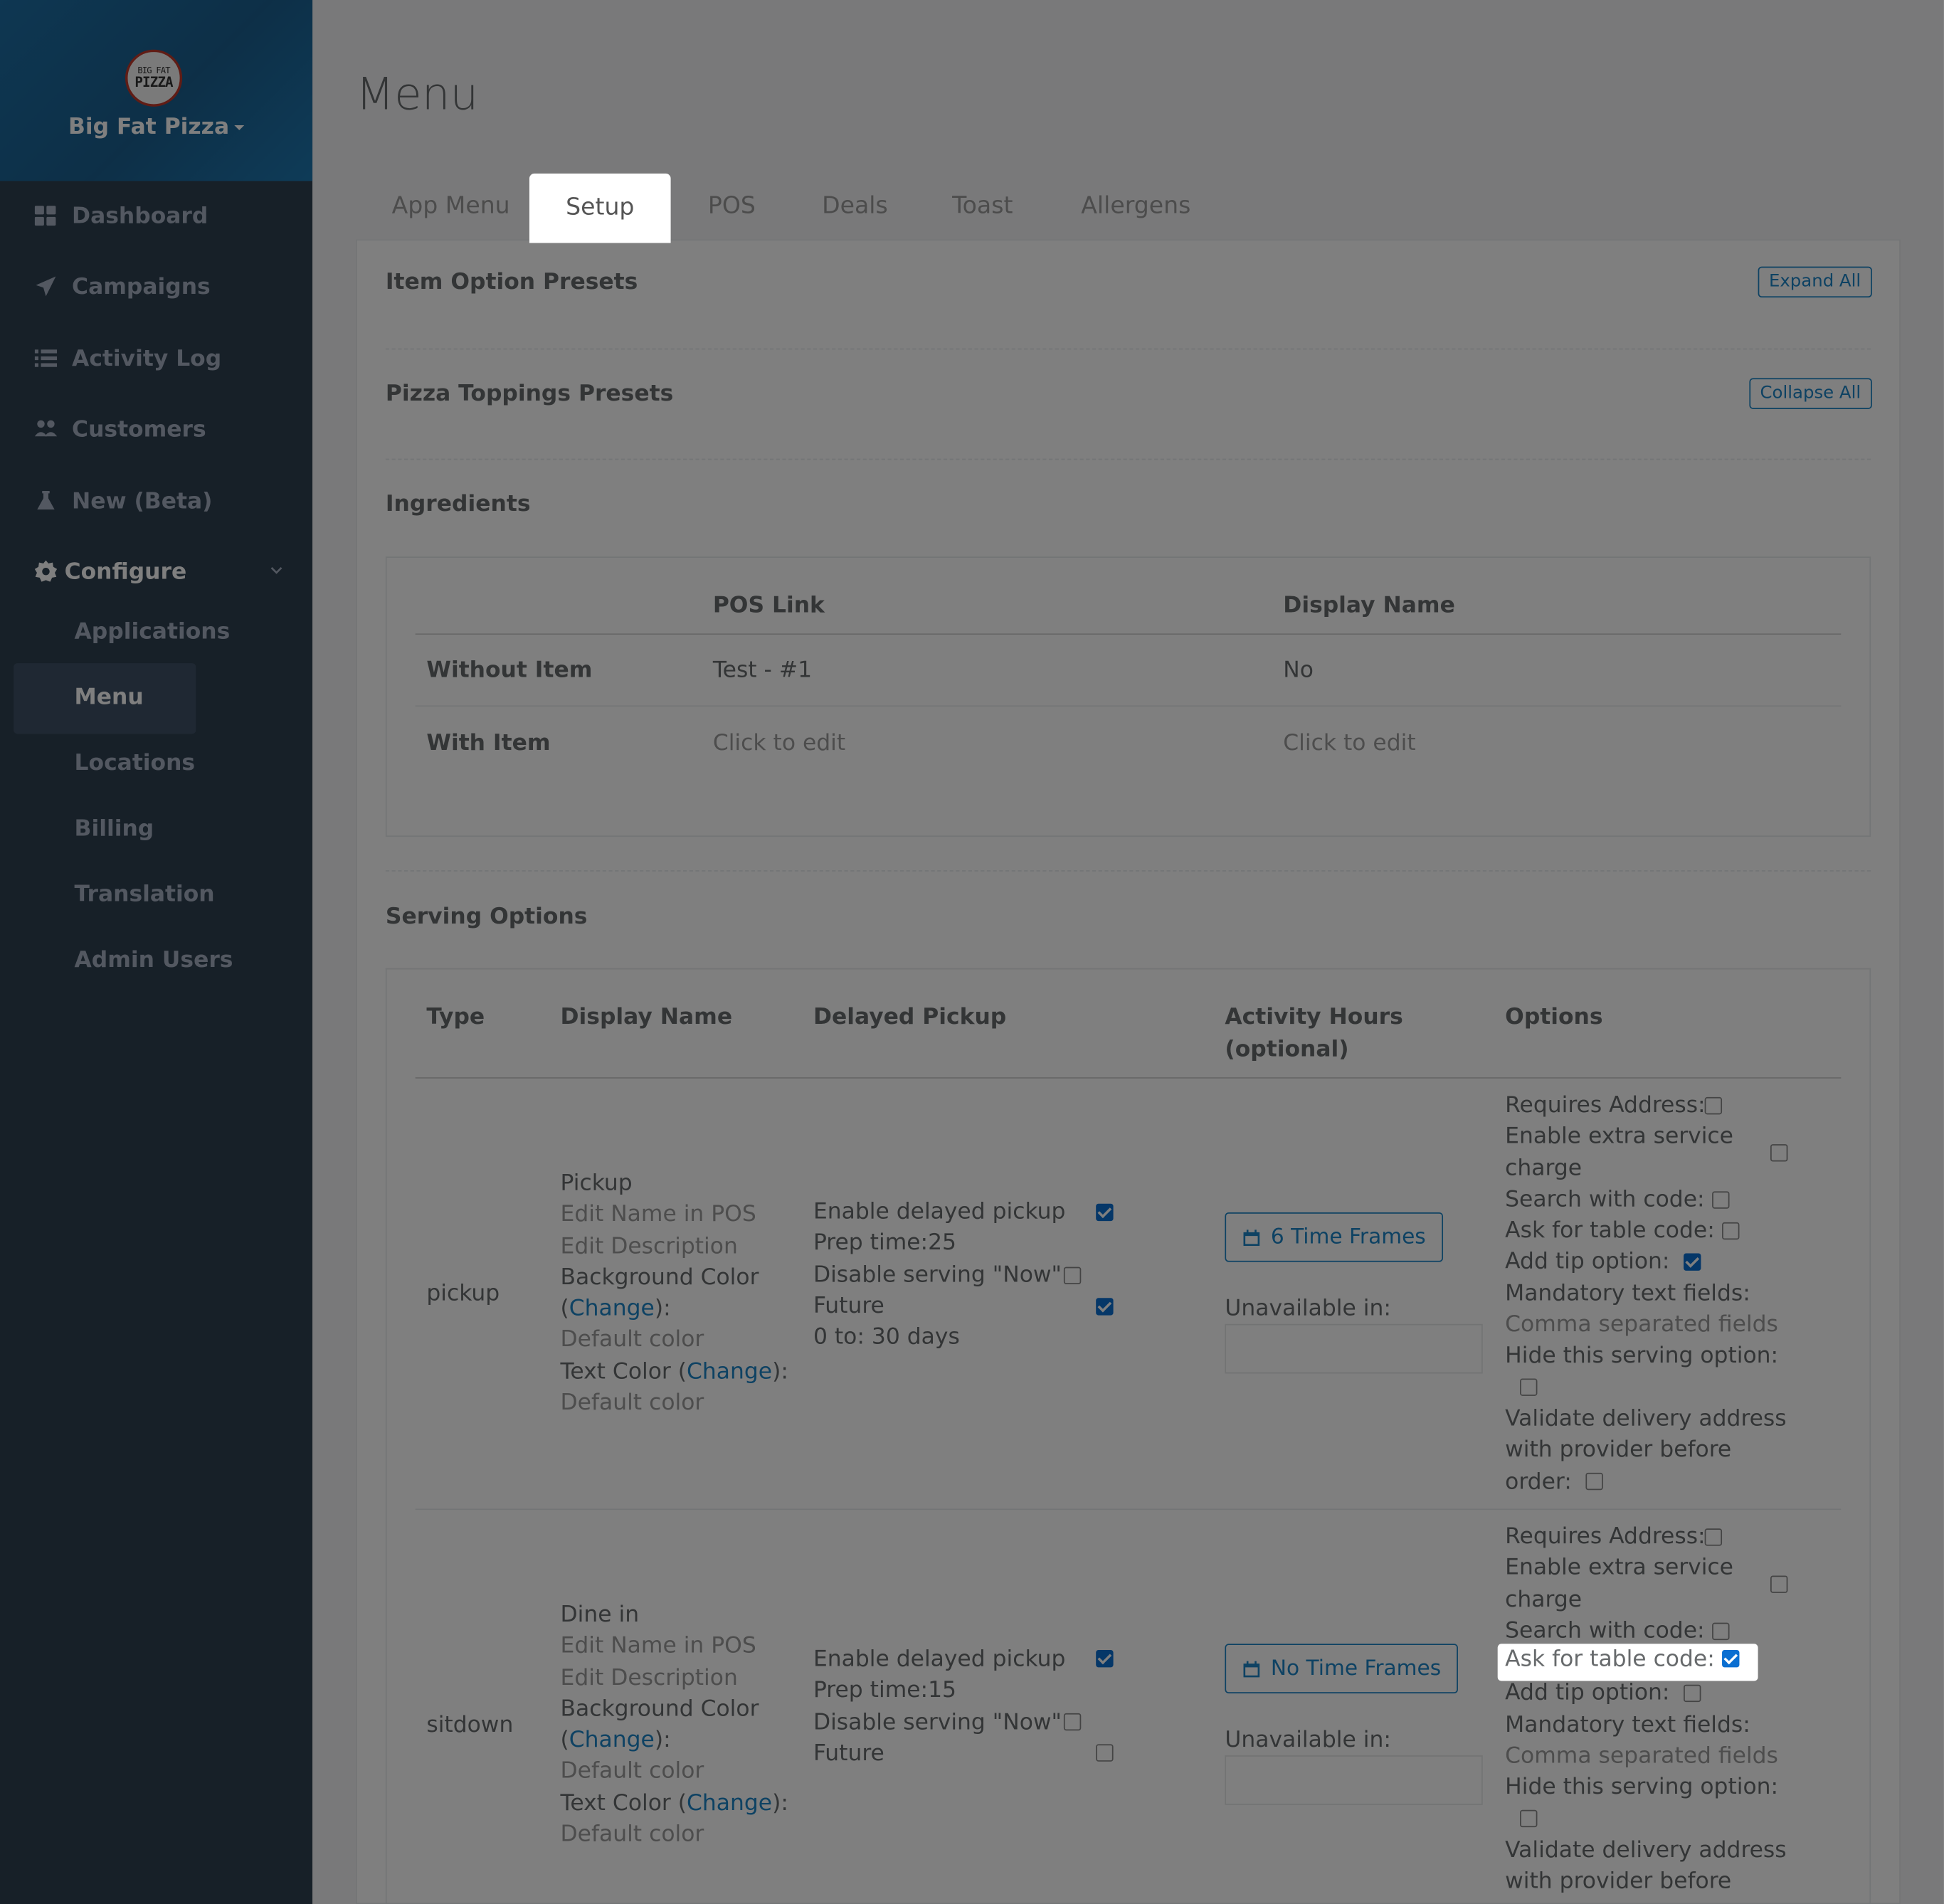  What do you see at coordinates (1810, 393) in the screenshot?
I see `collapse-all-button: Collapse All` at bounding box center [1810, 393].